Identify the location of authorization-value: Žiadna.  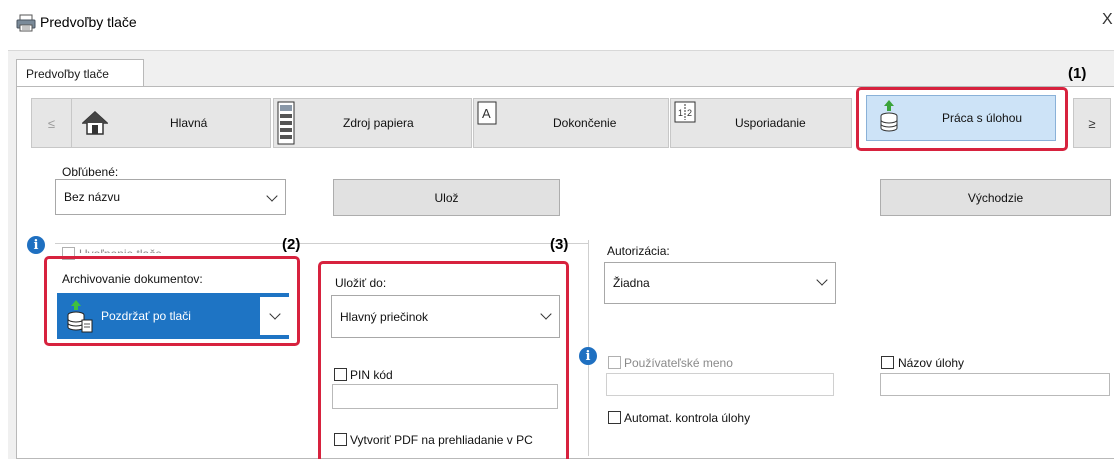
(631, 283).